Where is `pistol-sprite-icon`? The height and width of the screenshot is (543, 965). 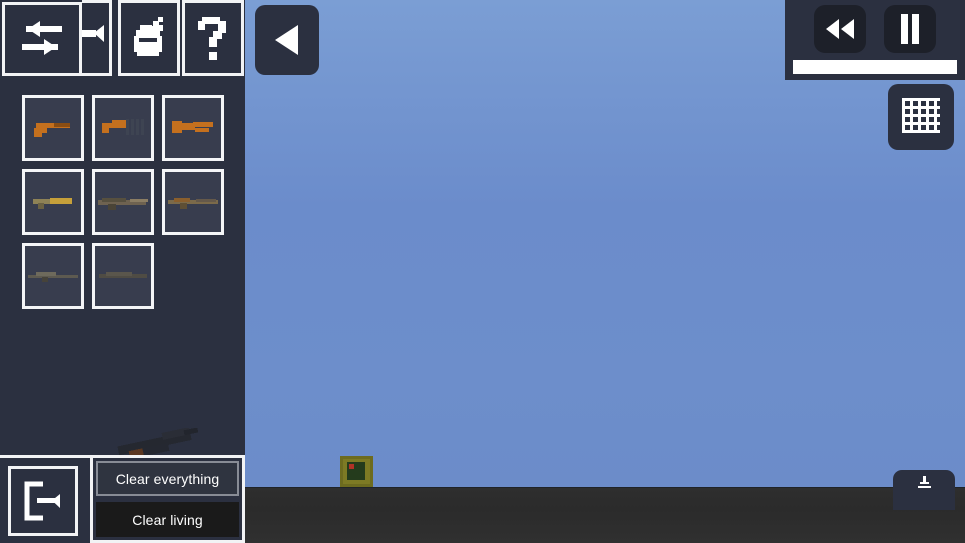 pistol-sprite-icon is located at coordinates (52, 130).